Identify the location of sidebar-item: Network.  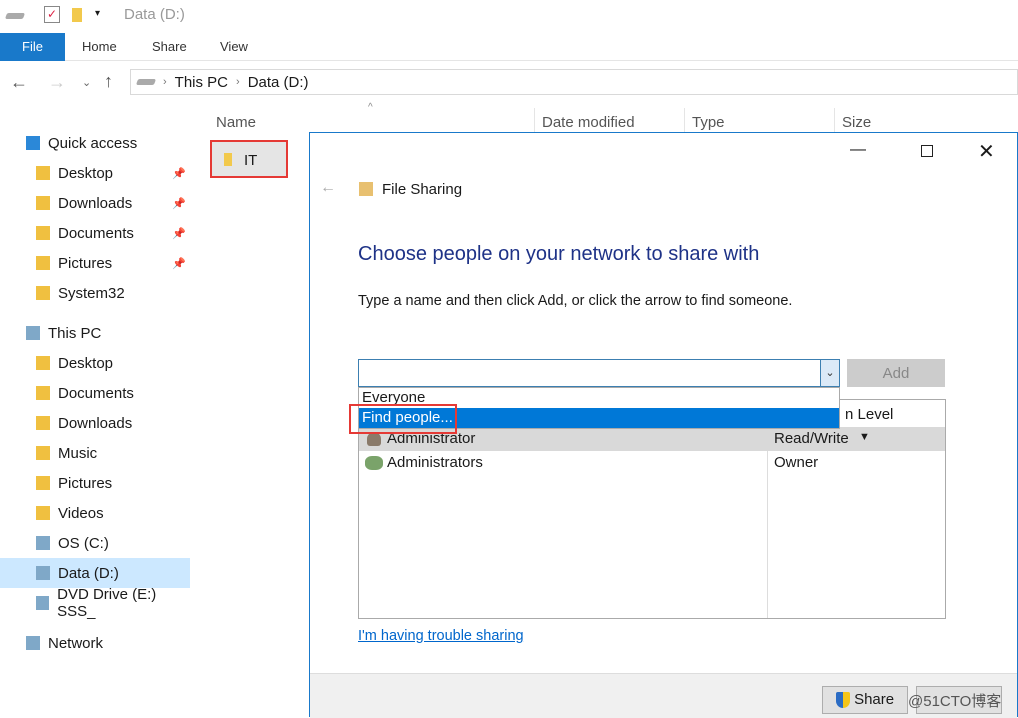
(95, 643).